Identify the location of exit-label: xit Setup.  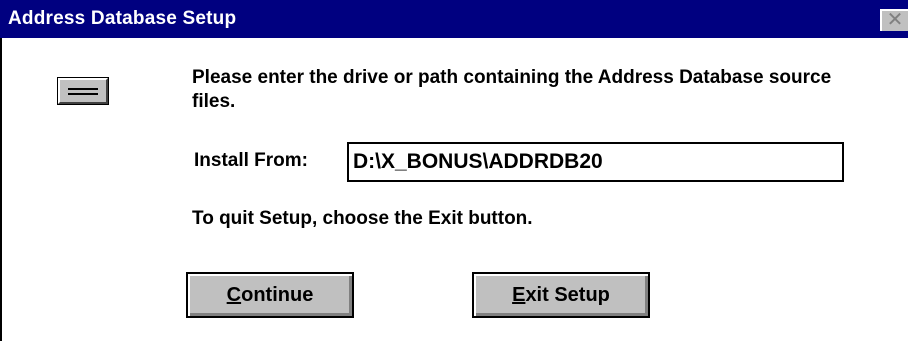
(567, 295).